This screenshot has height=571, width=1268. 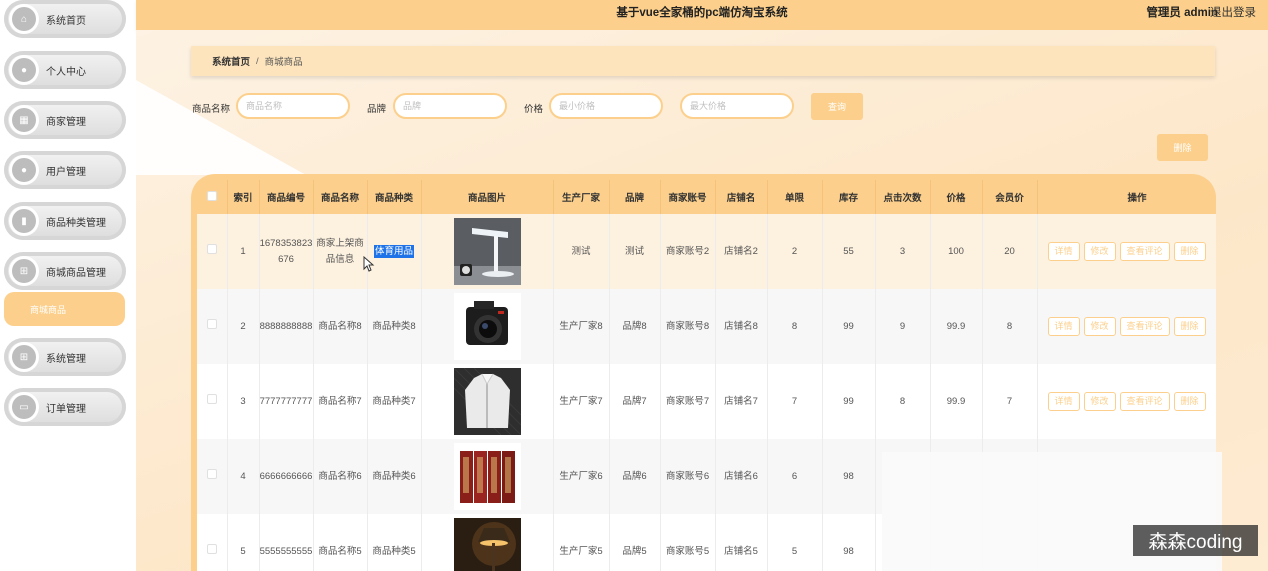 I want to click on column-header: 点击次数, so click(x=903, y=197).